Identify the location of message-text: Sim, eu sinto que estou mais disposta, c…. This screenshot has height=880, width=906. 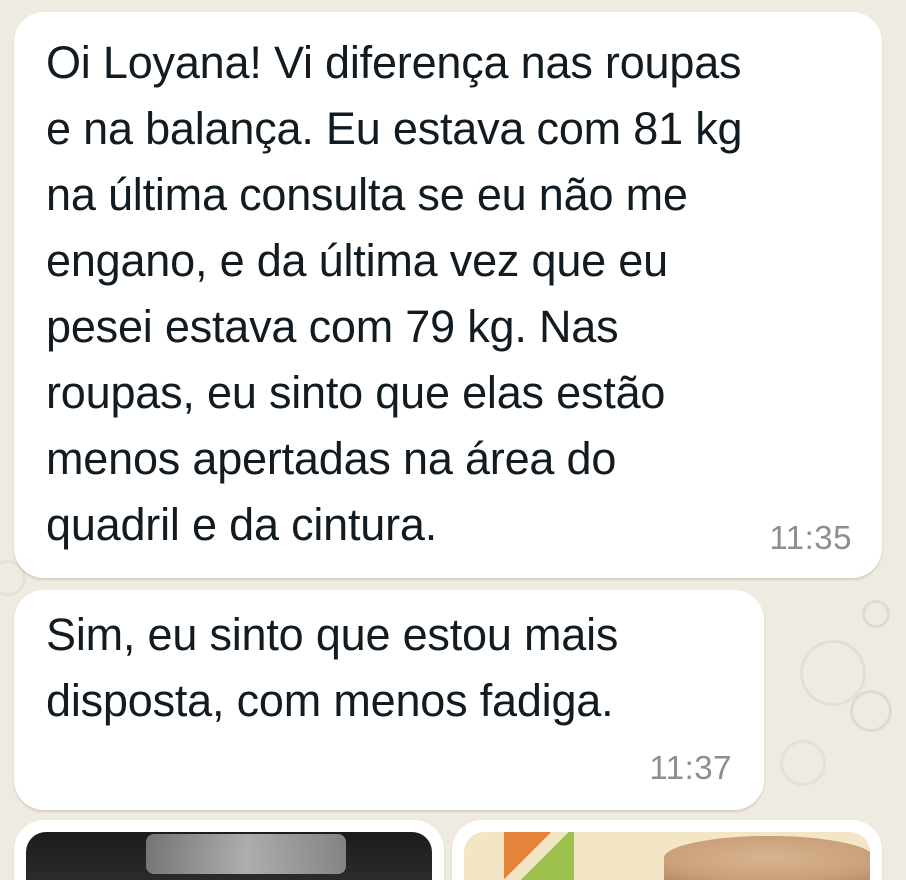
(332, 667).